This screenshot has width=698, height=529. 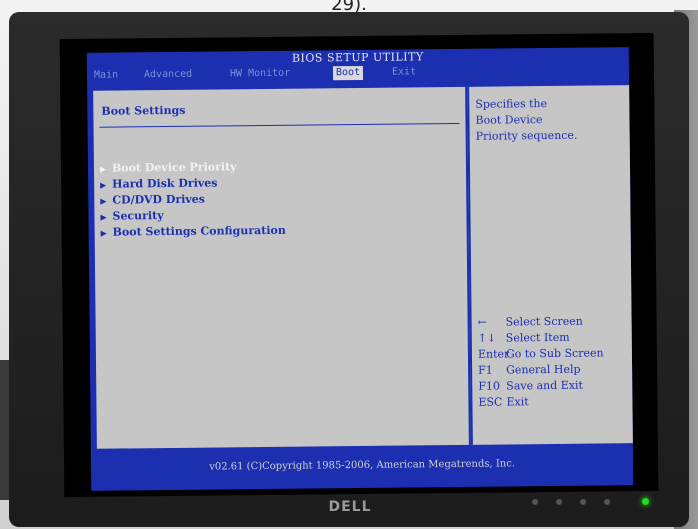 What do you see at coordinates (168, 75) in the screenshot?
I see `tab-advanced: Advanced` at bounding box center [168, 75].